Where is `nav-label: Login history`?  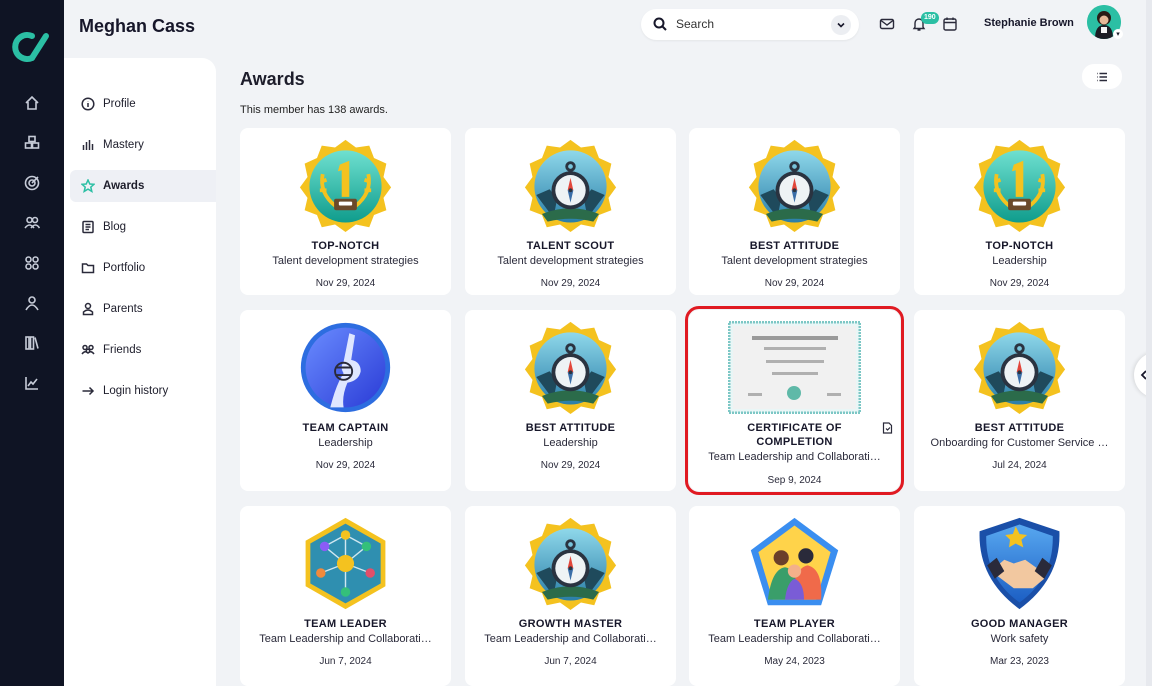
nav-label: Login history is located at coordinates (136, 391).